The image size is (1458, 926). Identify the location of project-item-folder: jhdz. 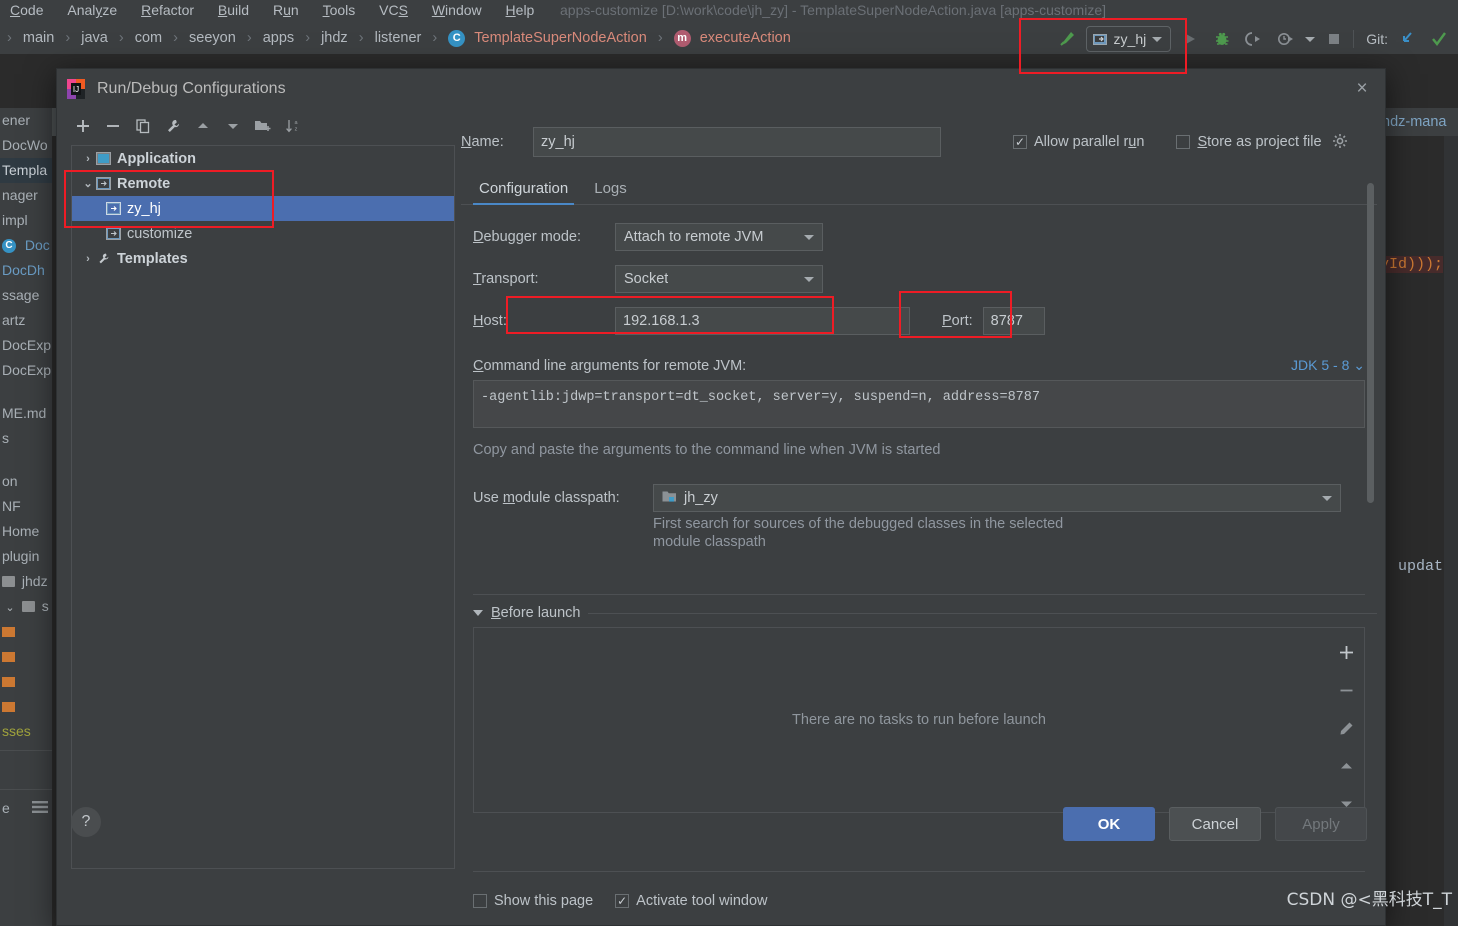
(26, 581).